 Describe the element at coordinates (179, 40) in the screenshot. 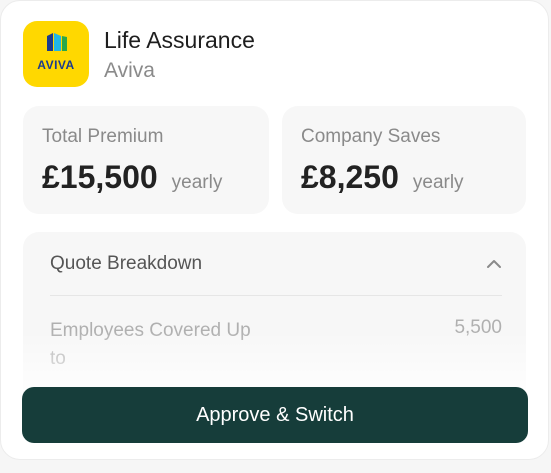

I see `product-title: Life Assurance` at that location.